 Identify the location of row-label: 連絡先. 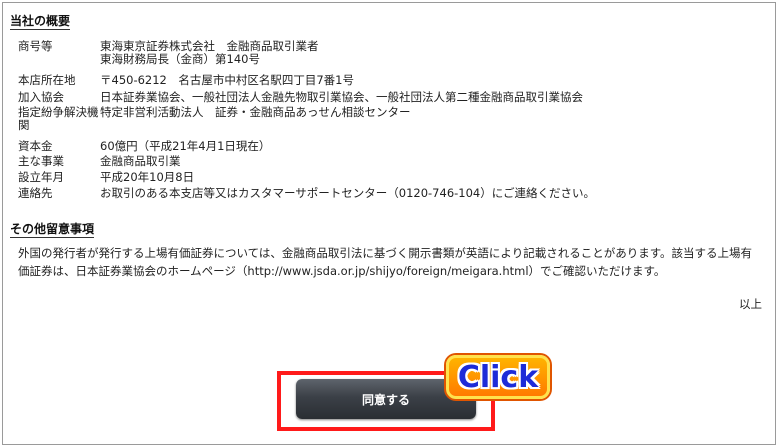
(35, 193).